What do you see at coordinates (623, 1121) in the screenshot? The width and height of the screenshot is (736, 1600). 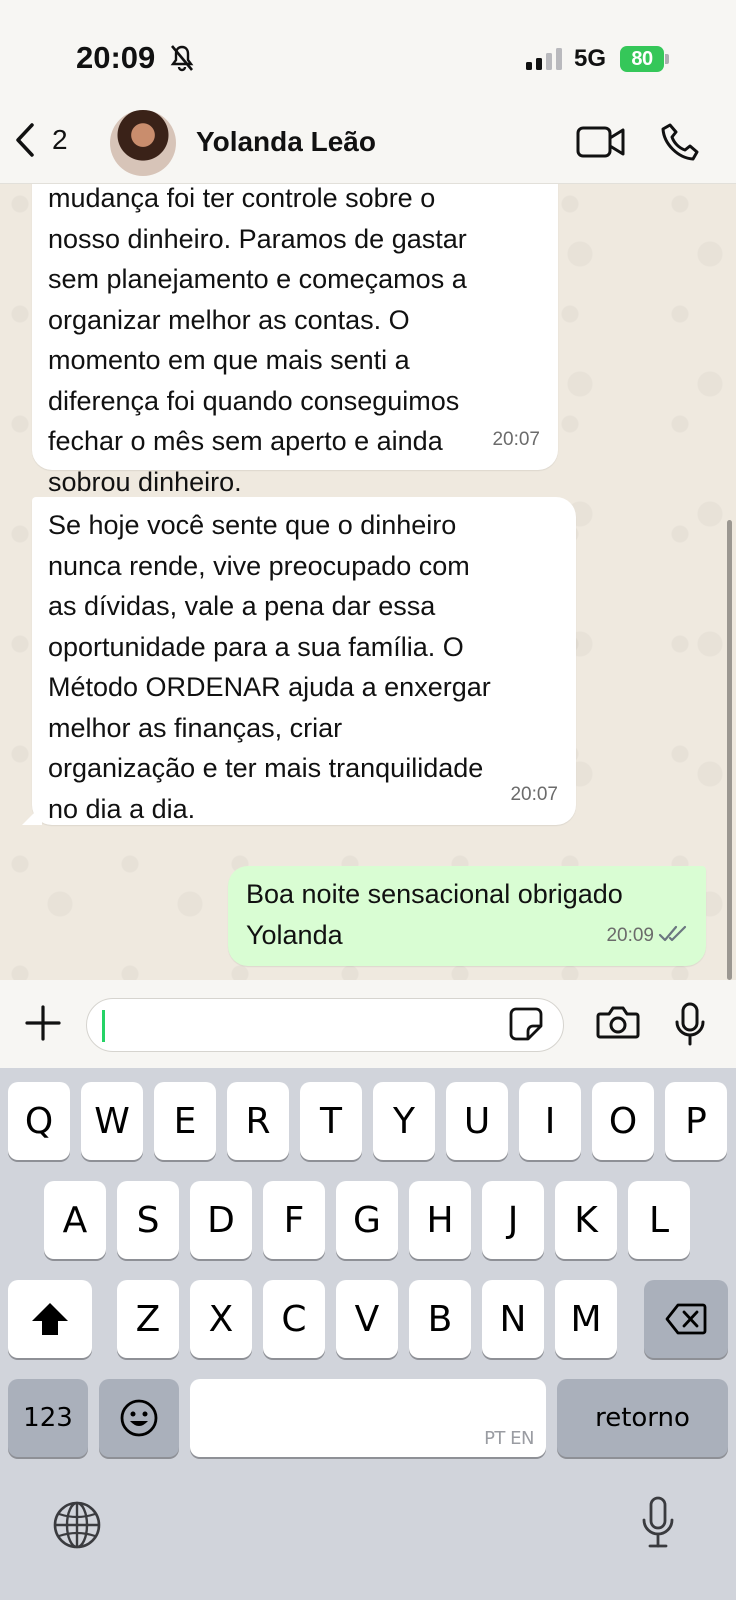 I see `key-o: O` at bounding box center [623, 1121].